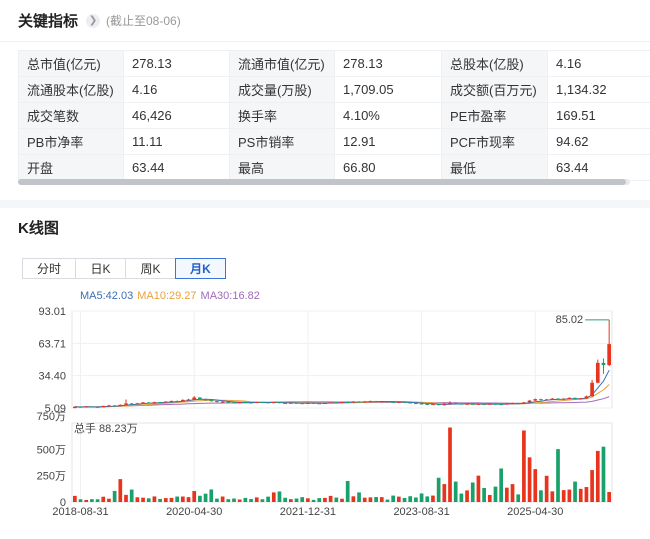  Describe the element at coordinates (71, 115) in the screenshot. I see `metric-label: 成交笔数` at that location.